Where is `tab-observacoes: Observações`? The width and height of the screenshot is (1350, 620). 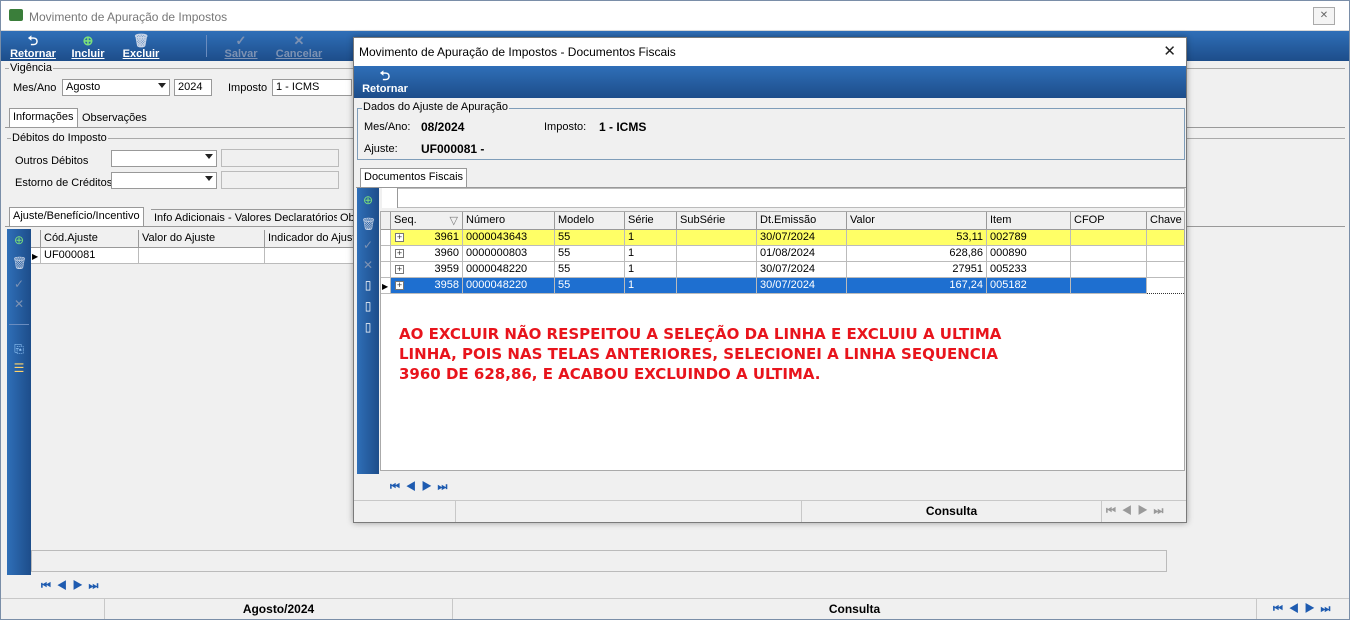
tab-observacoes: Observações is located at coordinates (114, 119).